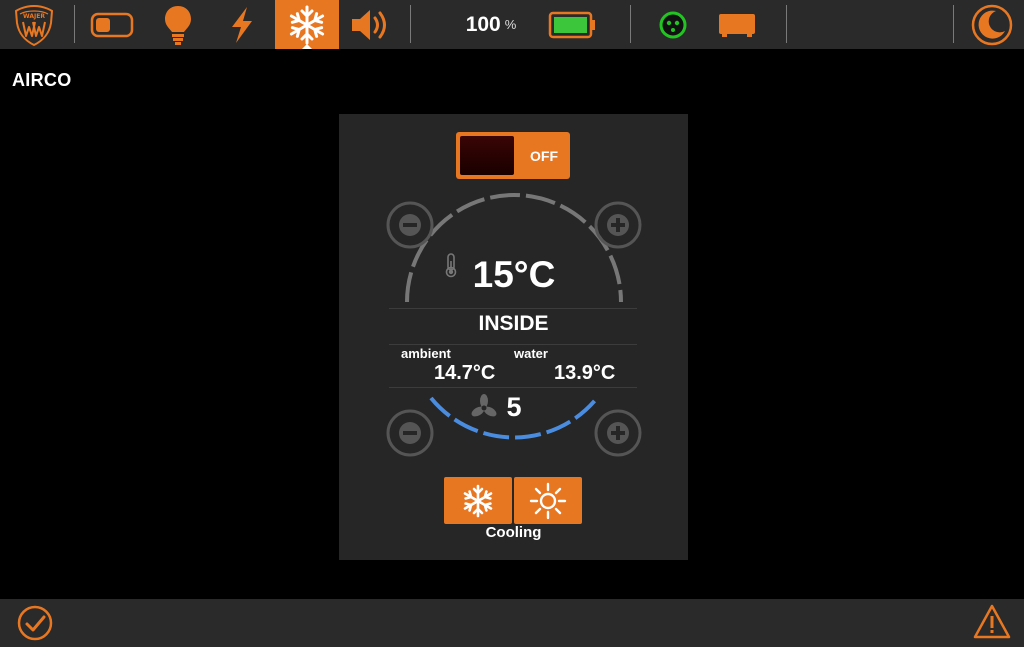 The height and width of the screenshot is (647, 1024). Describe the element at coordinates (514, 274) in the screenshot. I see `setpoint-temperature: 15°C` at that location.